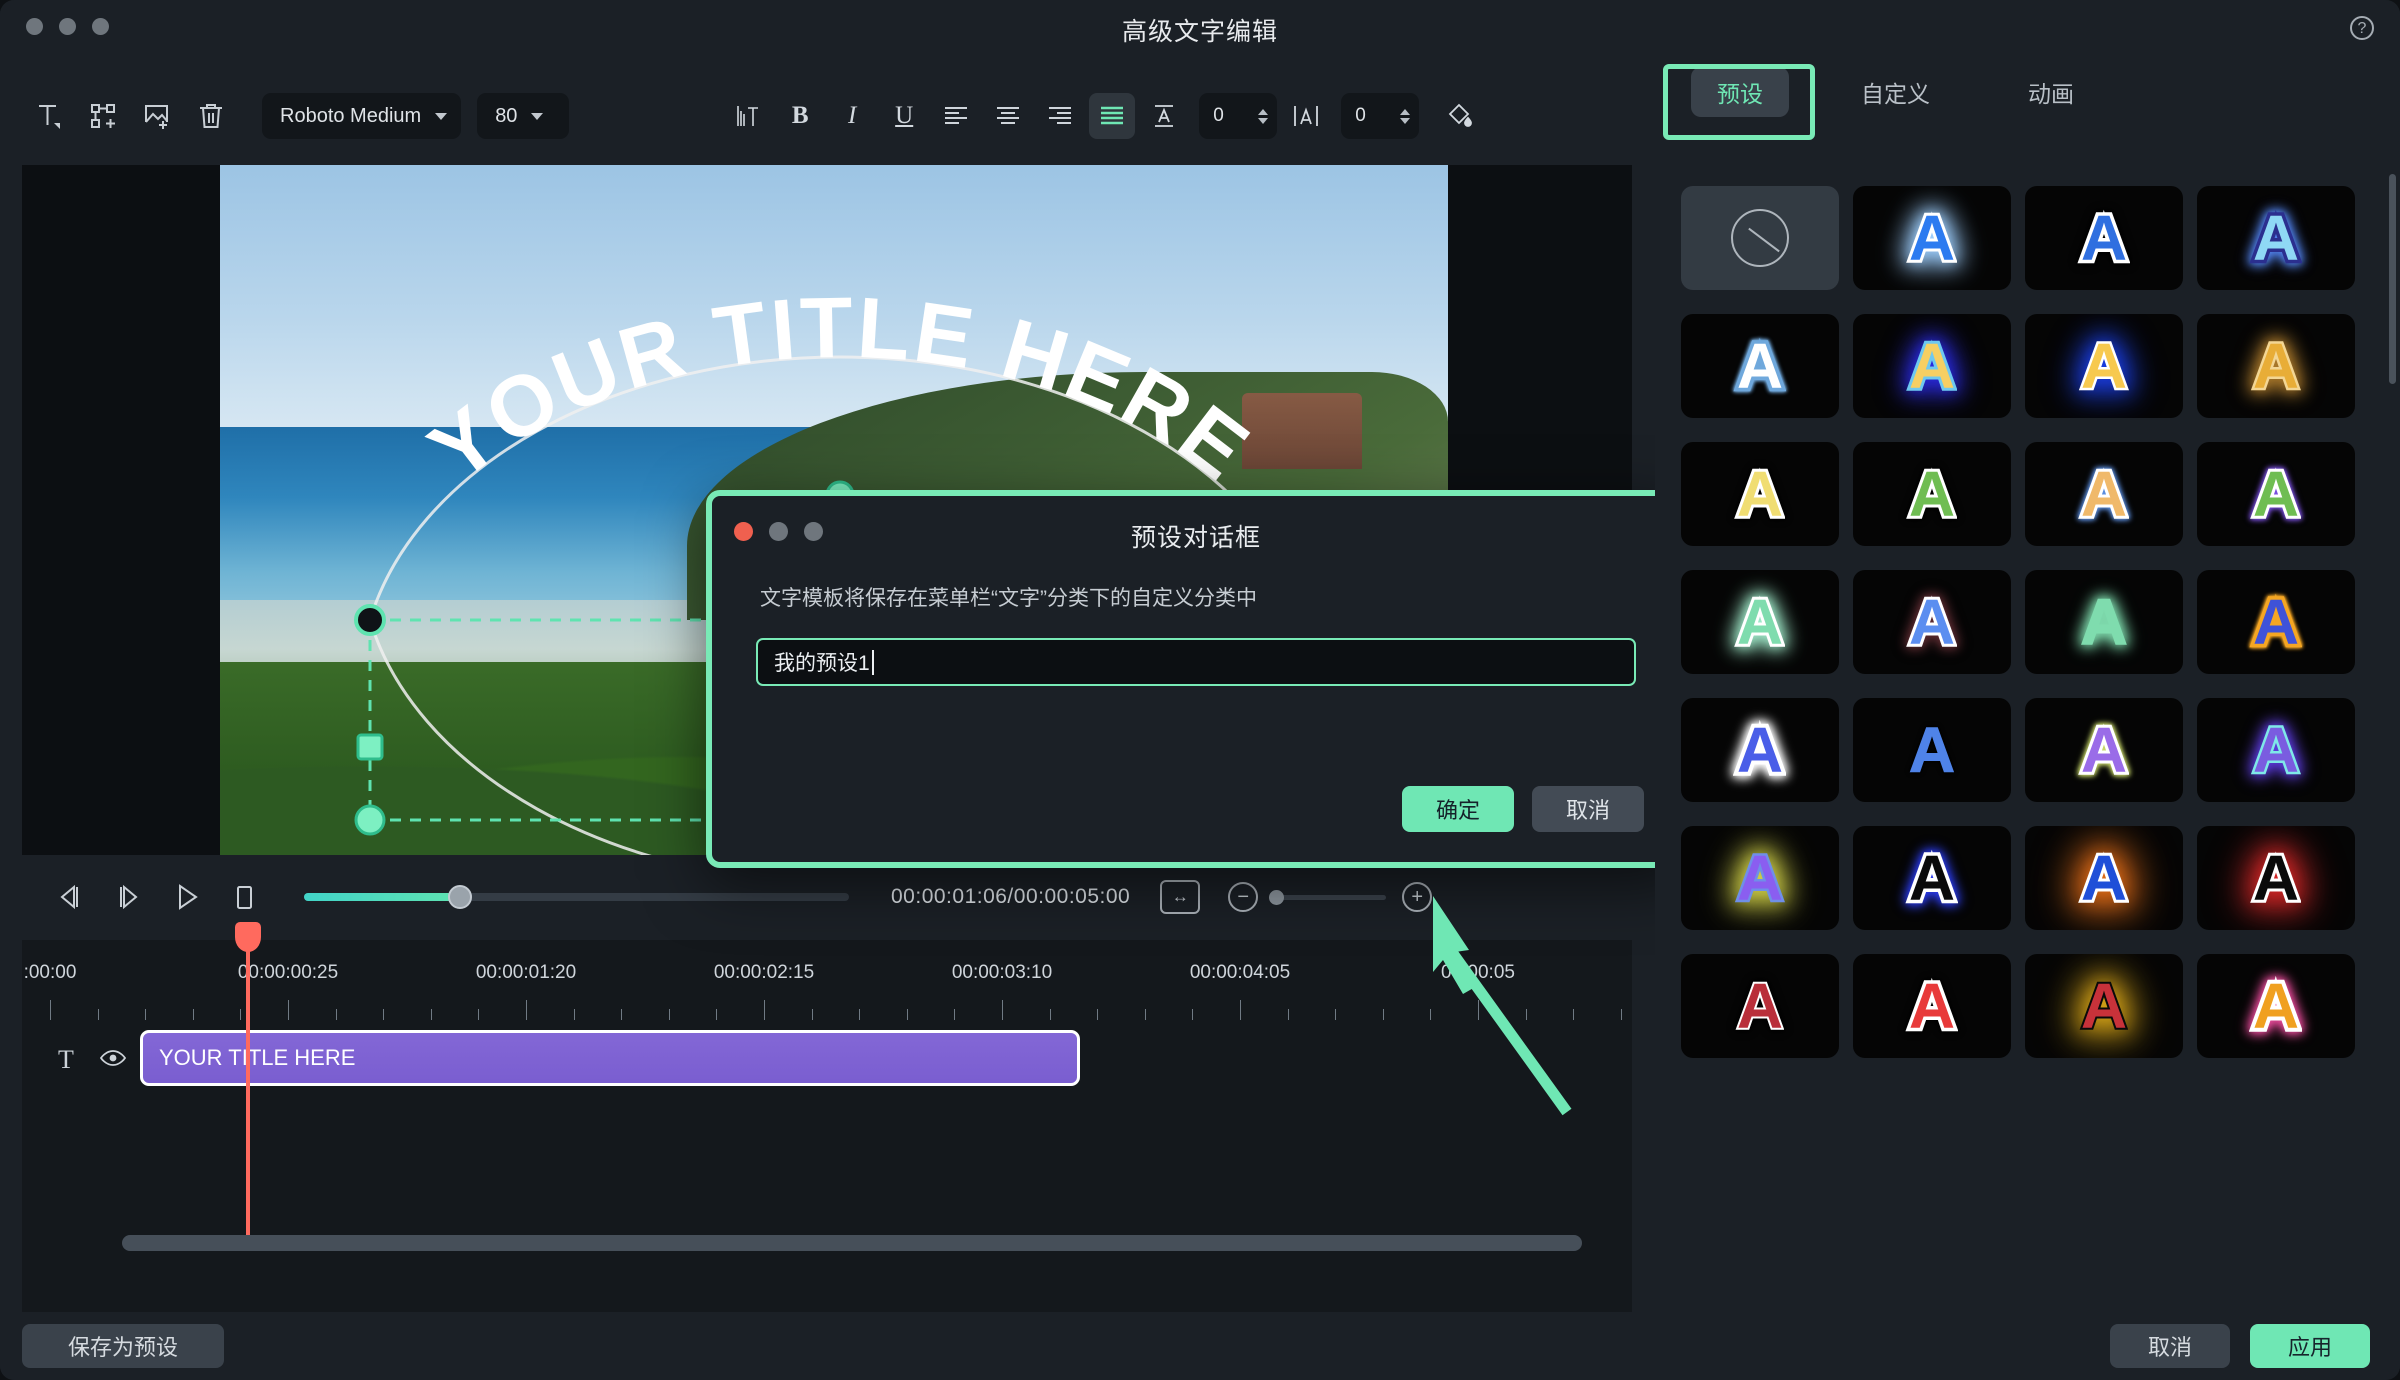 The image size is (2400, 1380). I want to click on letter-spacing-stepper: 0, so click(1380, 116).